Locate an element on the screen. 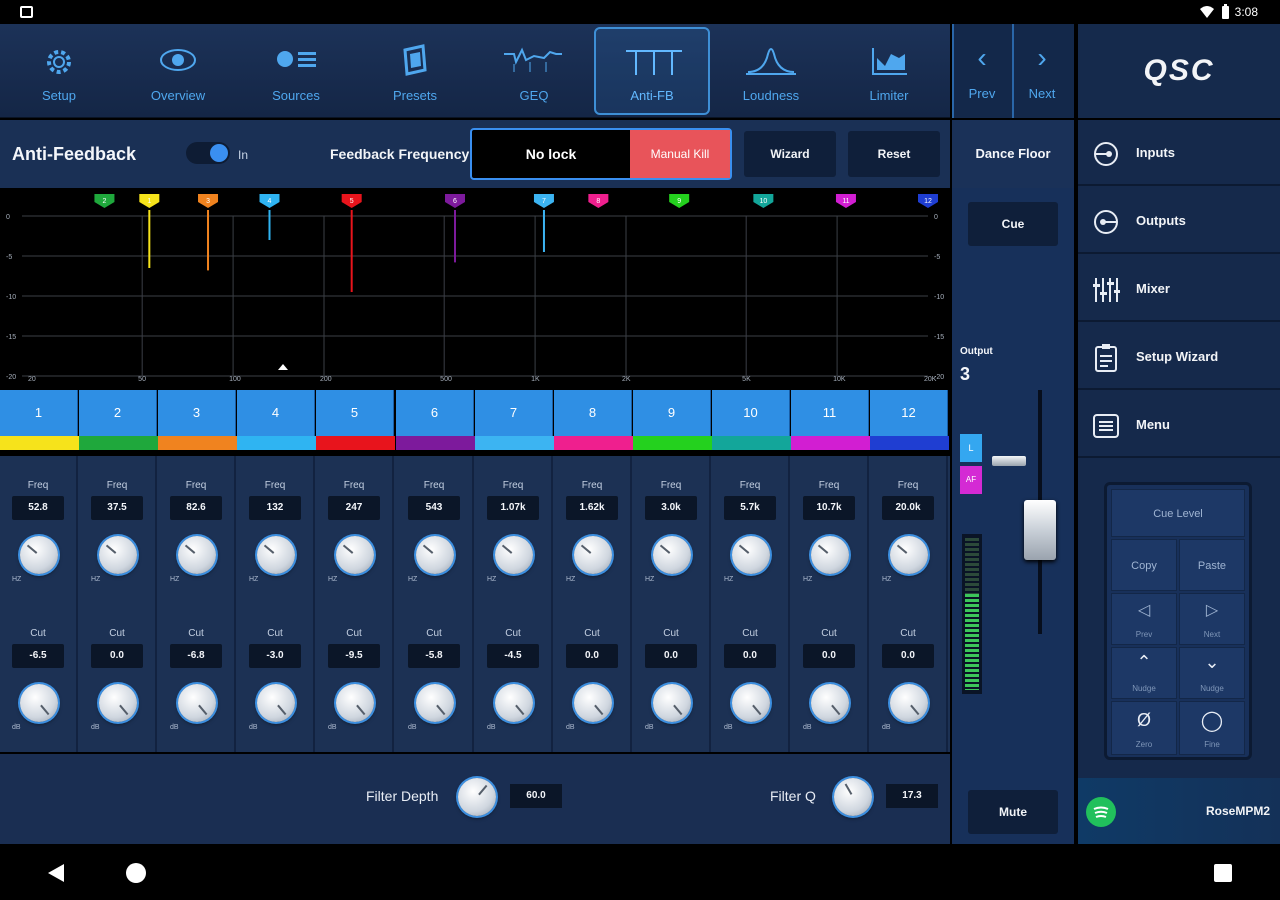  channel-tab-6: 6 is located at coordinates (435, 413).